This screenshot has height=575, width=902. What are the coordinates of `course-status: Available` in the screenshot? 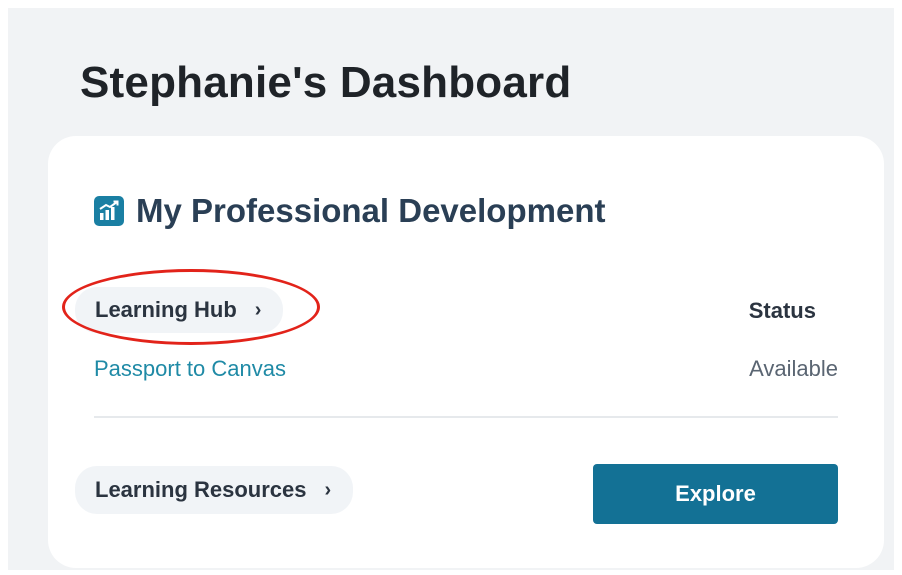 It's located at (793, 368).